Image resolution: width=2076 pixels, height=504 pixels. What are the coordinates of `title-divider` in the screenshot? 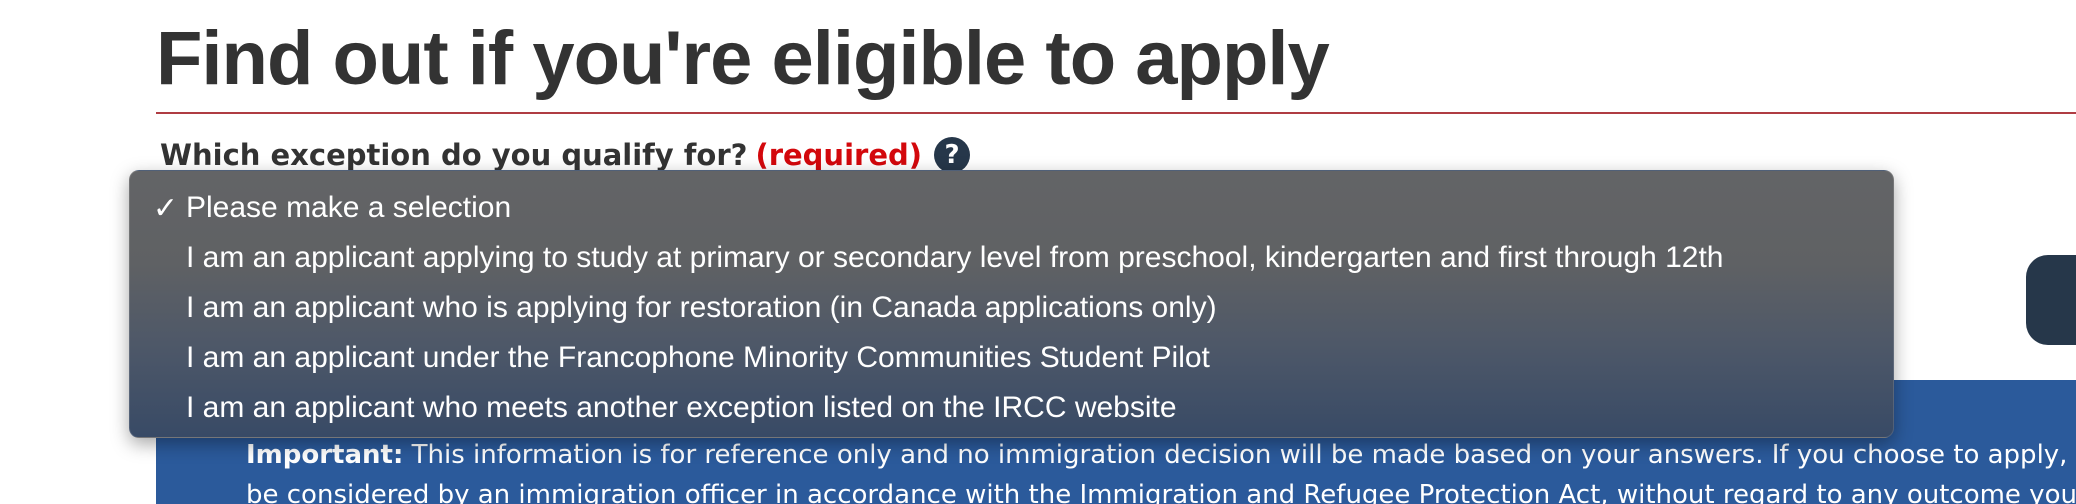 It's located at (1116, 113).